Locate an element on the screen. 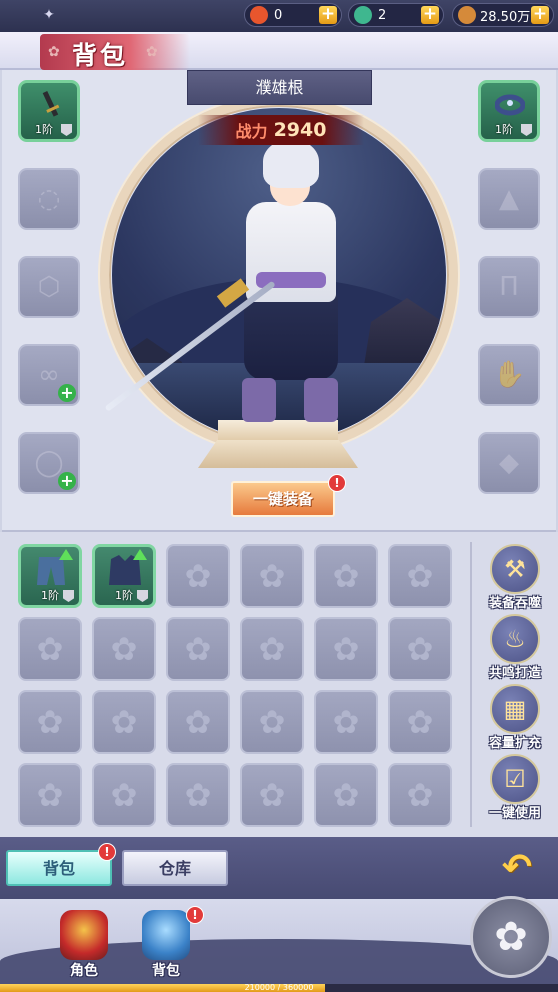 This screenshot has height=992, width=558. power-value: 2940 is located at coordinates (300, 130).